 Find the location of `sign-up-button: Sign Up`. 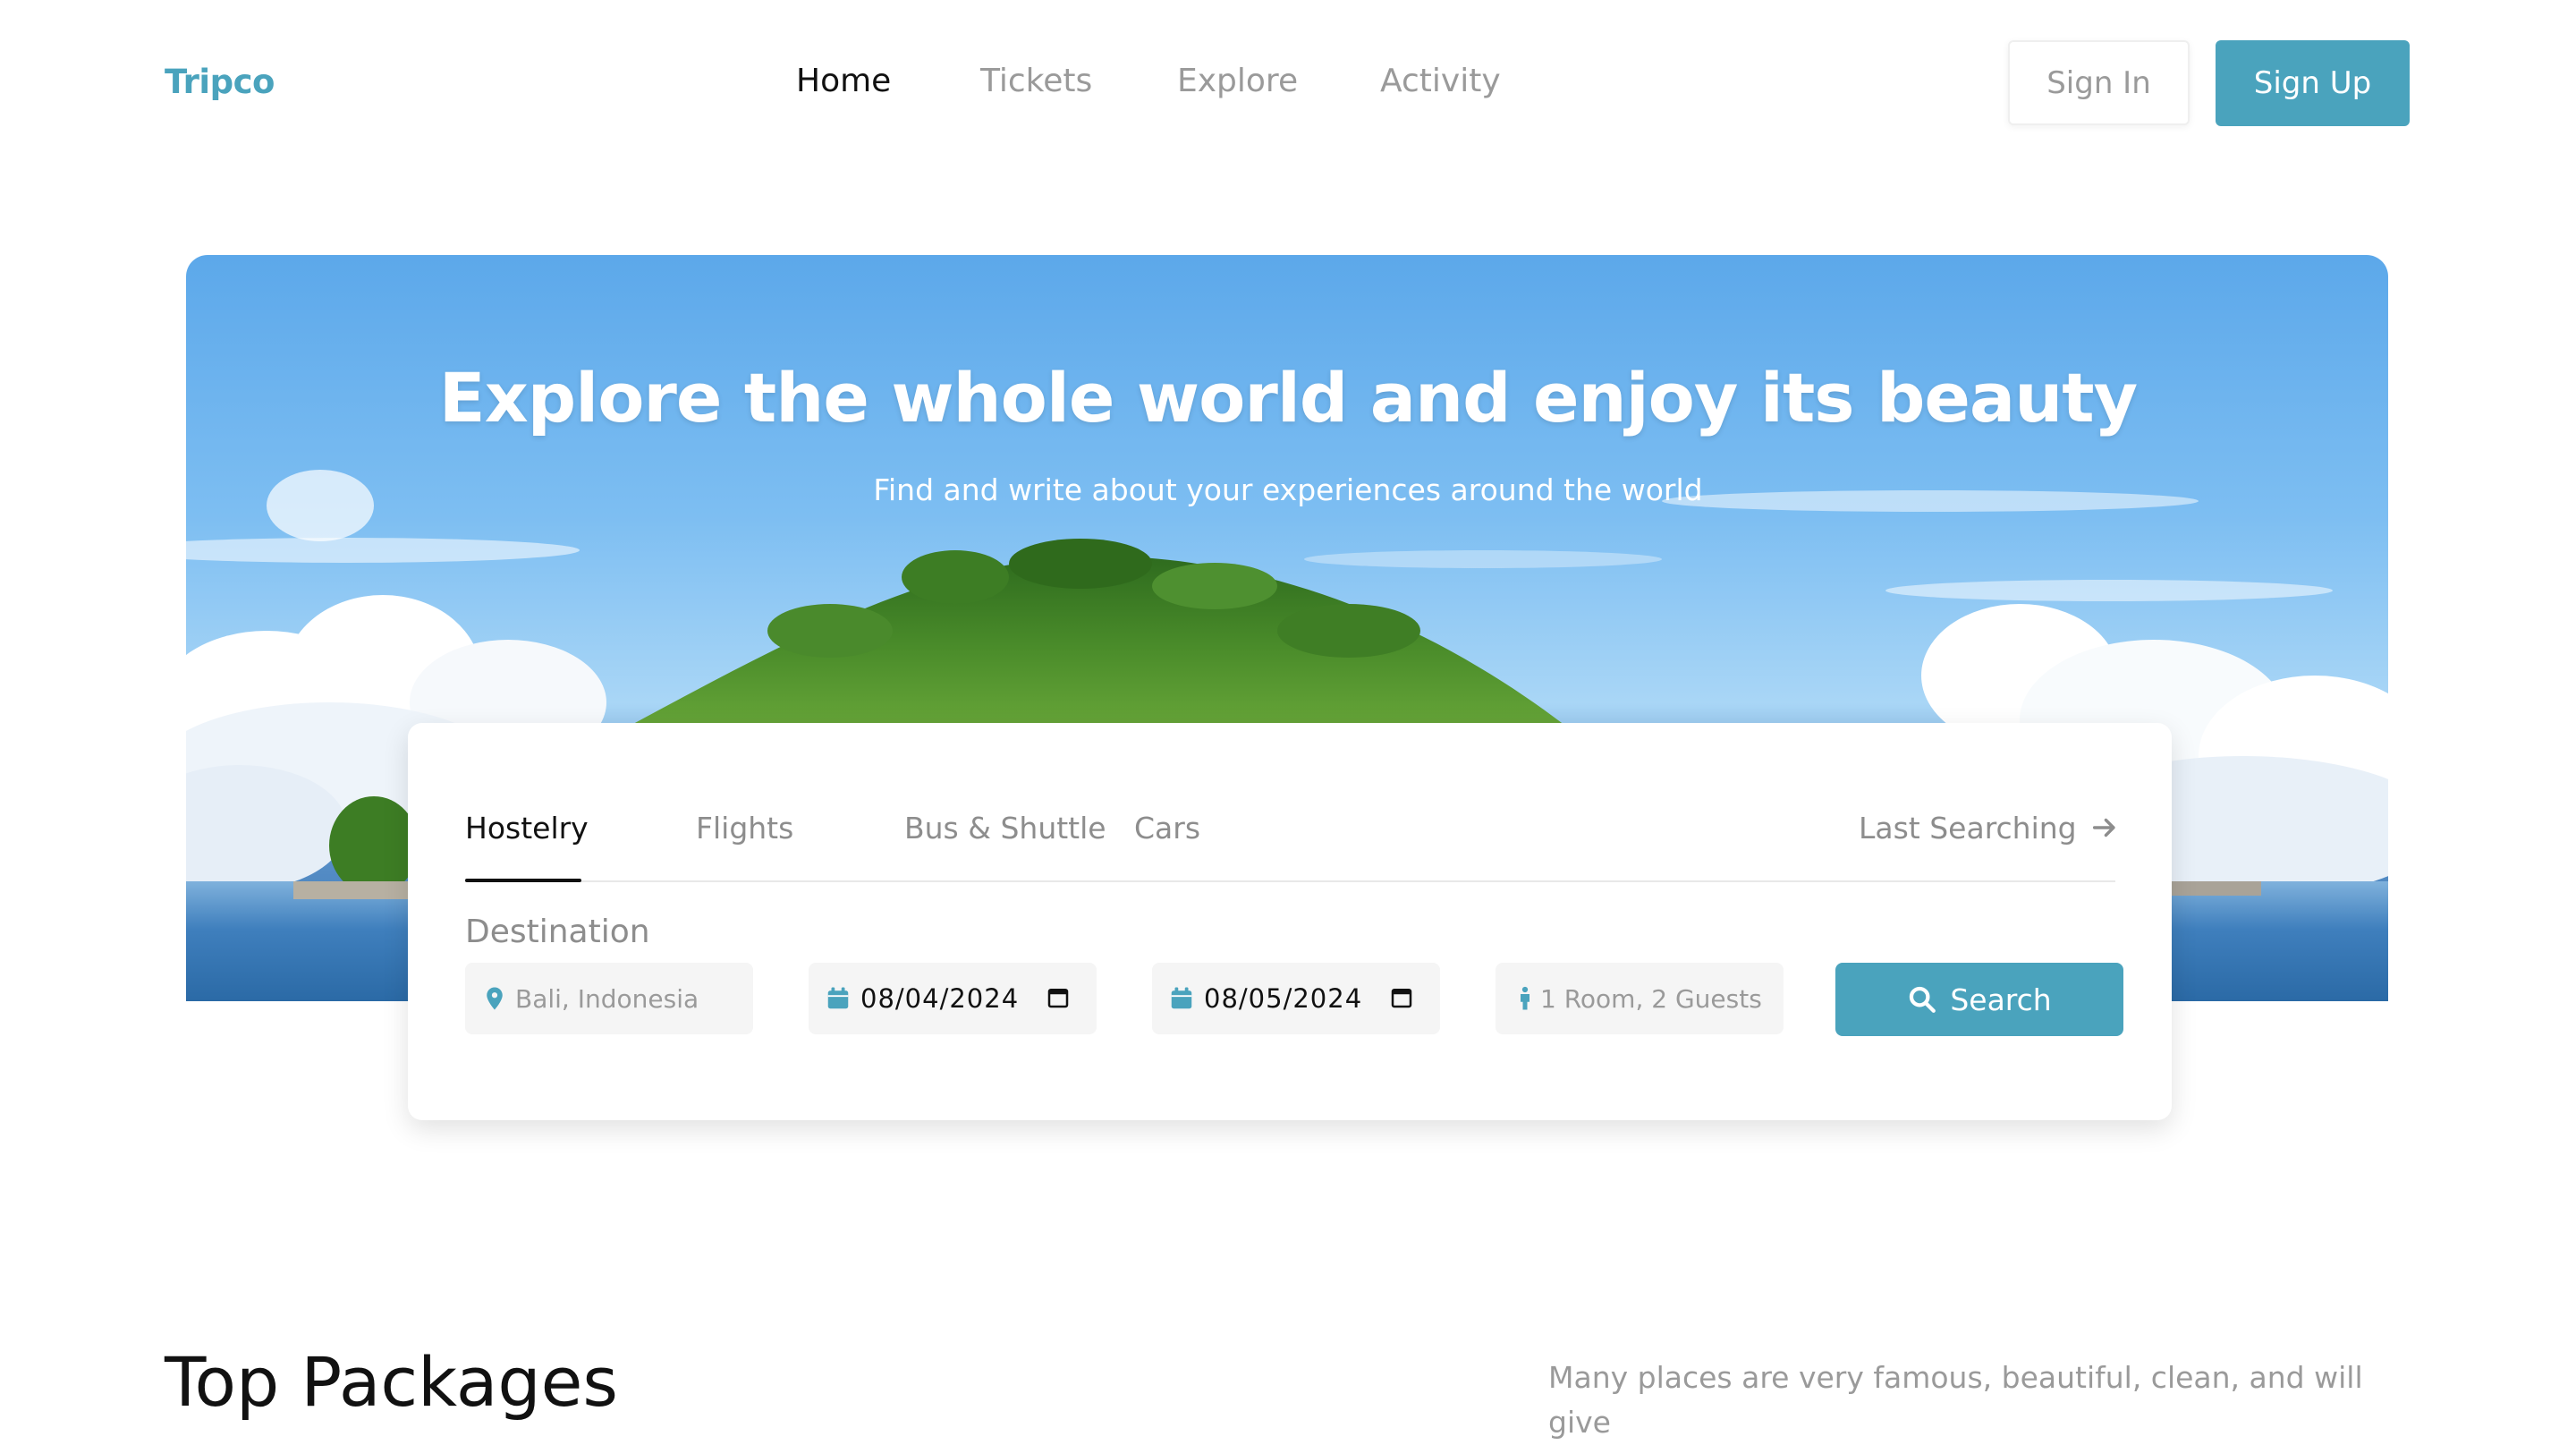

sign-up-button: Sign Up is located at coordinates (2313, 83).